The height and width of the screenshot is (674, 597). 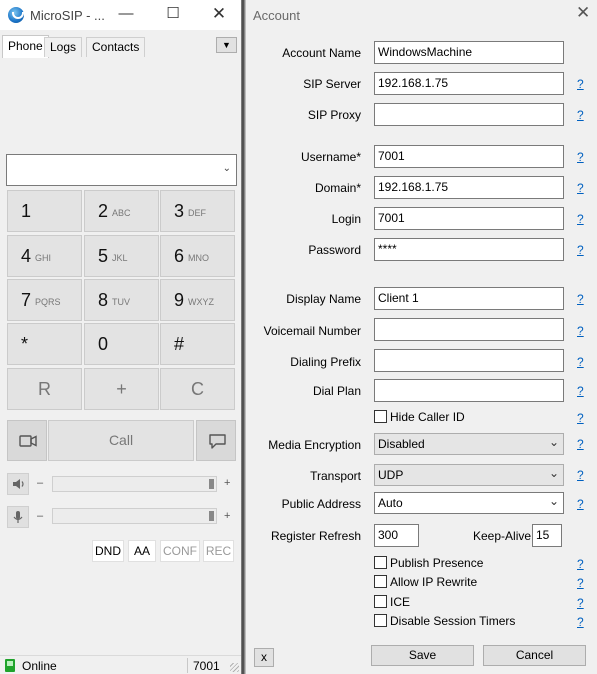 I want to click on display-name-input: Client 1, so click(x=469, y=298).